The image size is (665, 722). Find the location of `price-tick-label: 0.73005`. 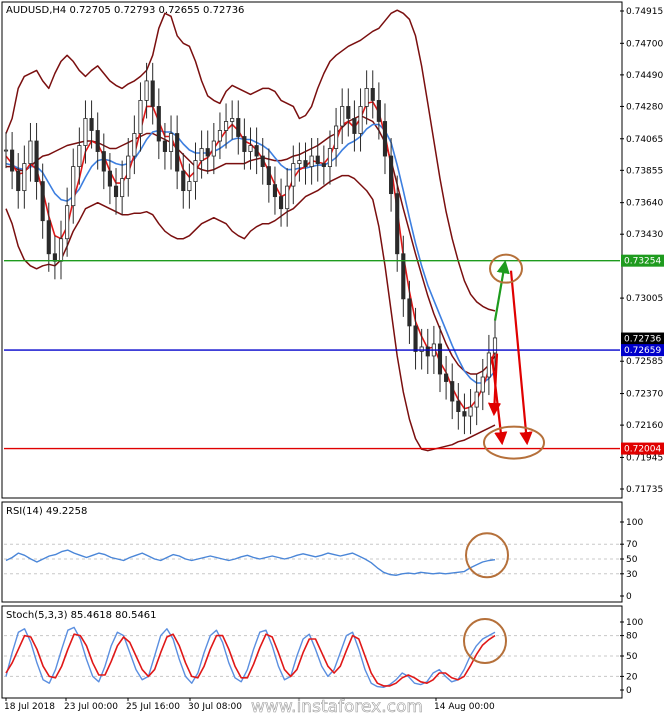

price-tick-label: 0.73005 is located at coordinates (644, 299).